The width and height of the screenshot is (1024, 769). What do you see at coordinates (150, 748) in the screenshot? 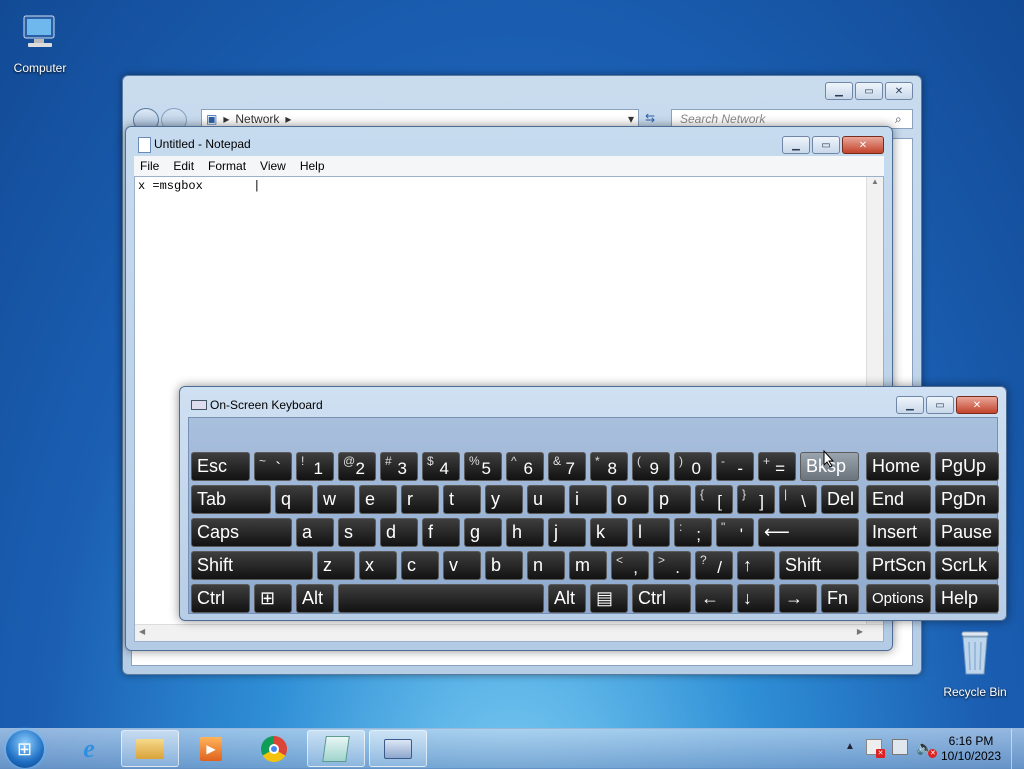
I see `taskbar-explorer` at bounding box center [150, 748].